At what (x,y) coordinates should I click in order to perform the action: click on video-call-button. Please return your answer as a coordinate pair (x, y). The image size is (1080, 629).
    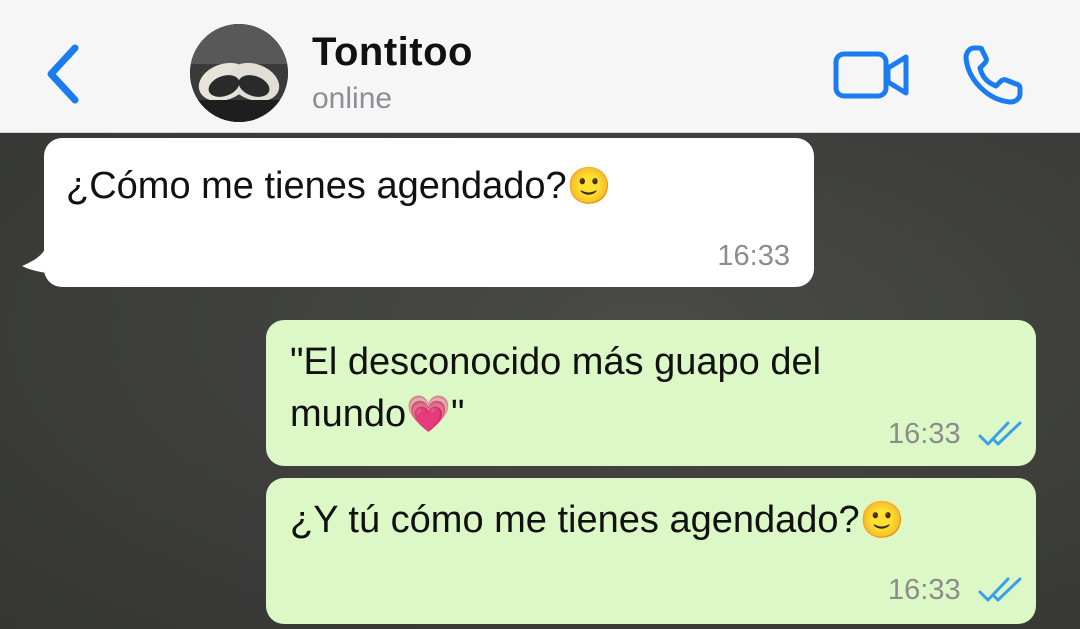
    Looking at the image, I should click on (872, 75).